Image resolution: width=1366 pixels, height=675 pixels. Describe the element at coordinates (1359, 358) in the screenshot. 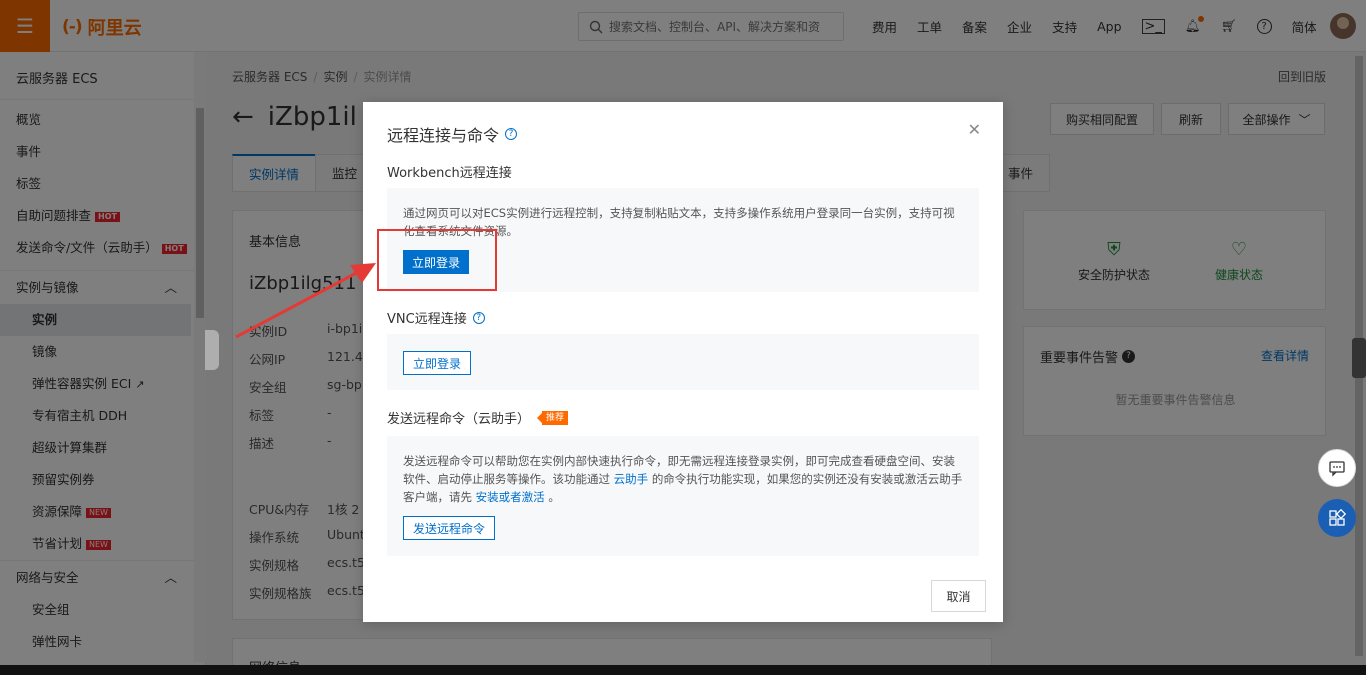

I see `side-handle` at that location.